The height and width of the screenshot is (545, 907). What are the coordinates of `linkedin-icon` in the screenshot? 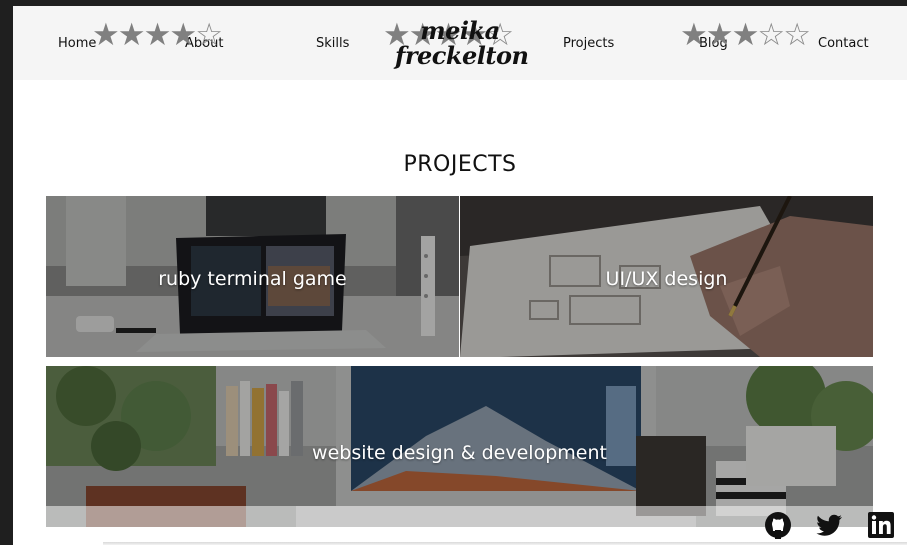 It's located at (881, 525).